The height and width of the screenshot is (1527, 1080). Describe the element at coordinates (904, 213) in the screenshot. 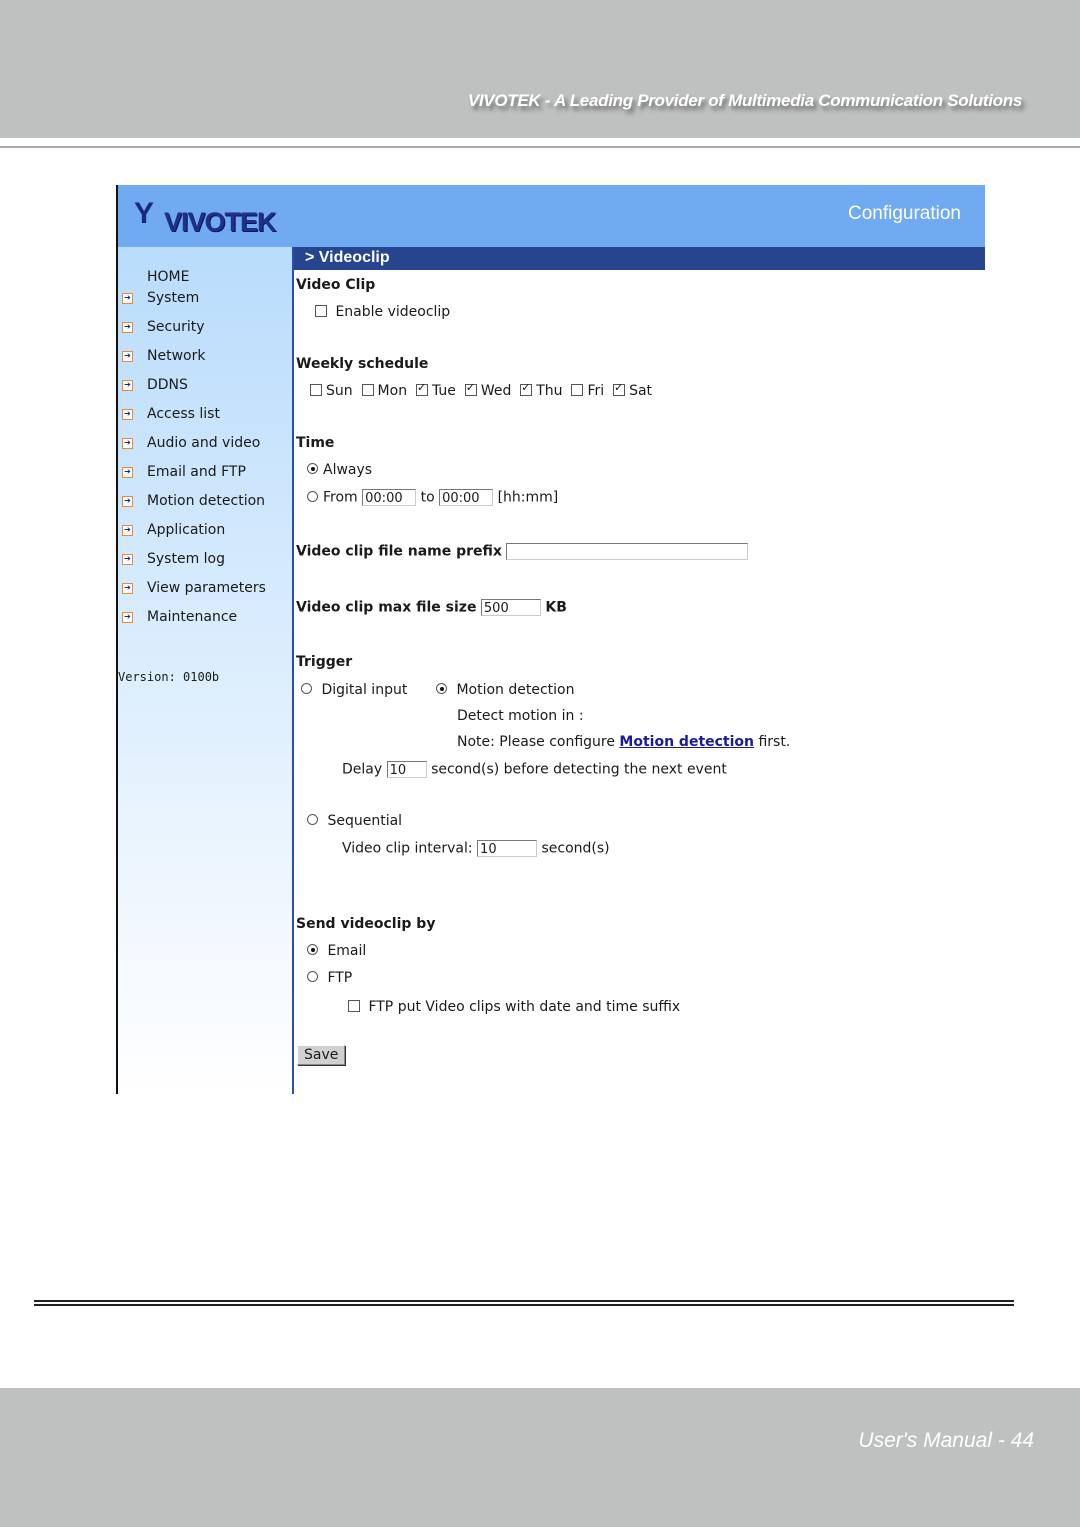

I see `header-title: Configuration` at that location.